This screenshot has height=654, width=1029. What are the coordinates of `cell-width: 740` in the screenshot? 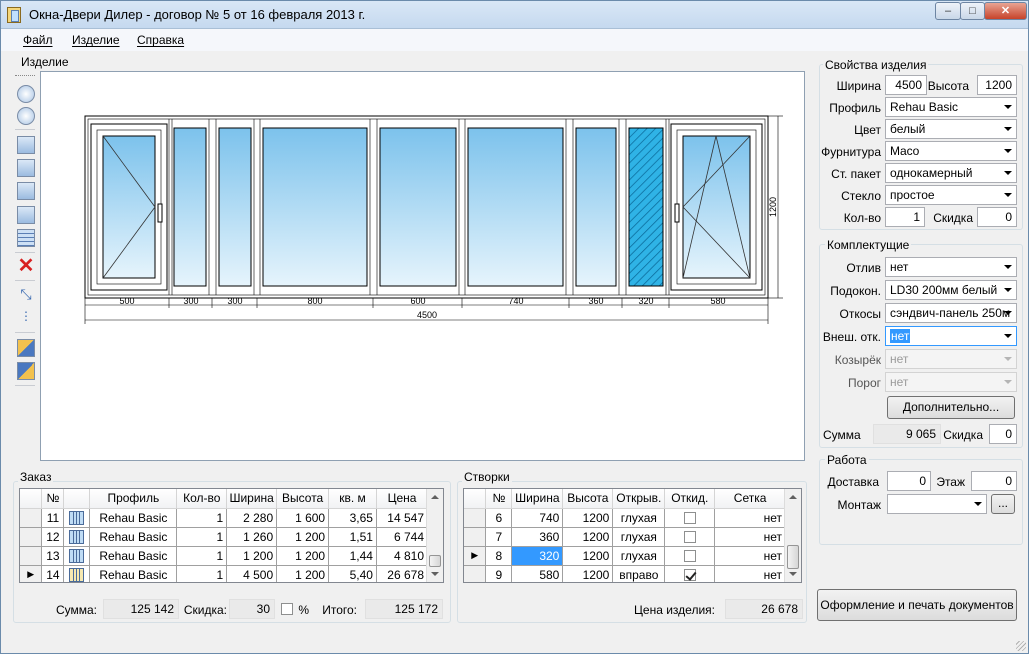 It's located at (537, 518).